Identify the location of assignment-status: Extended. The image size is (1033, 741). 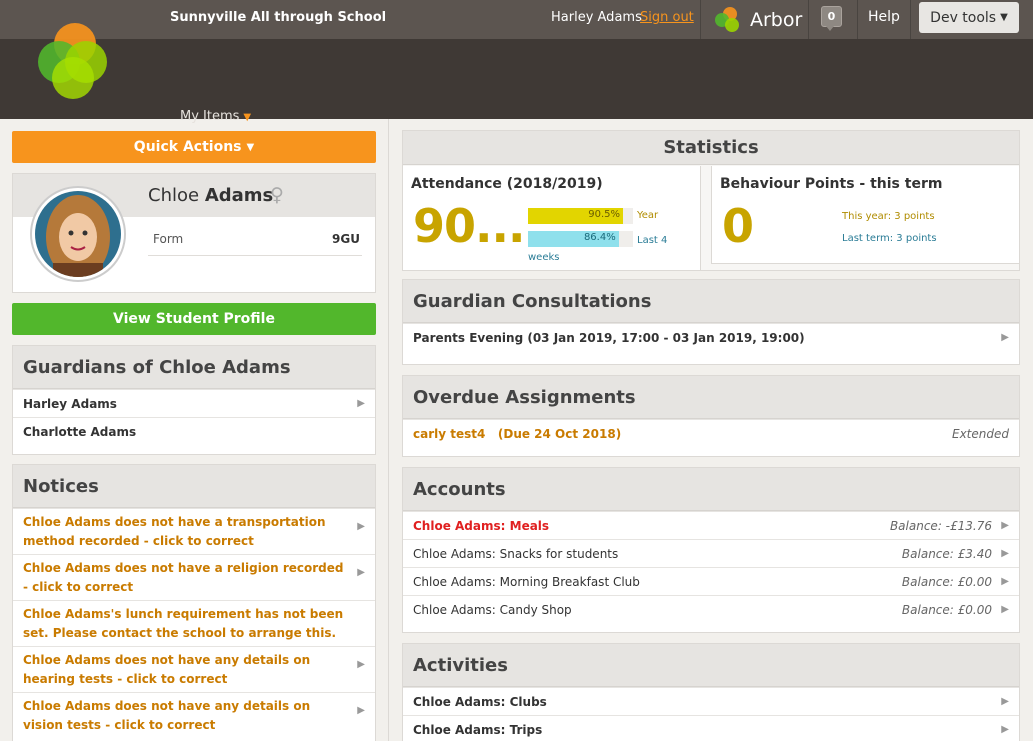
(980, 433).